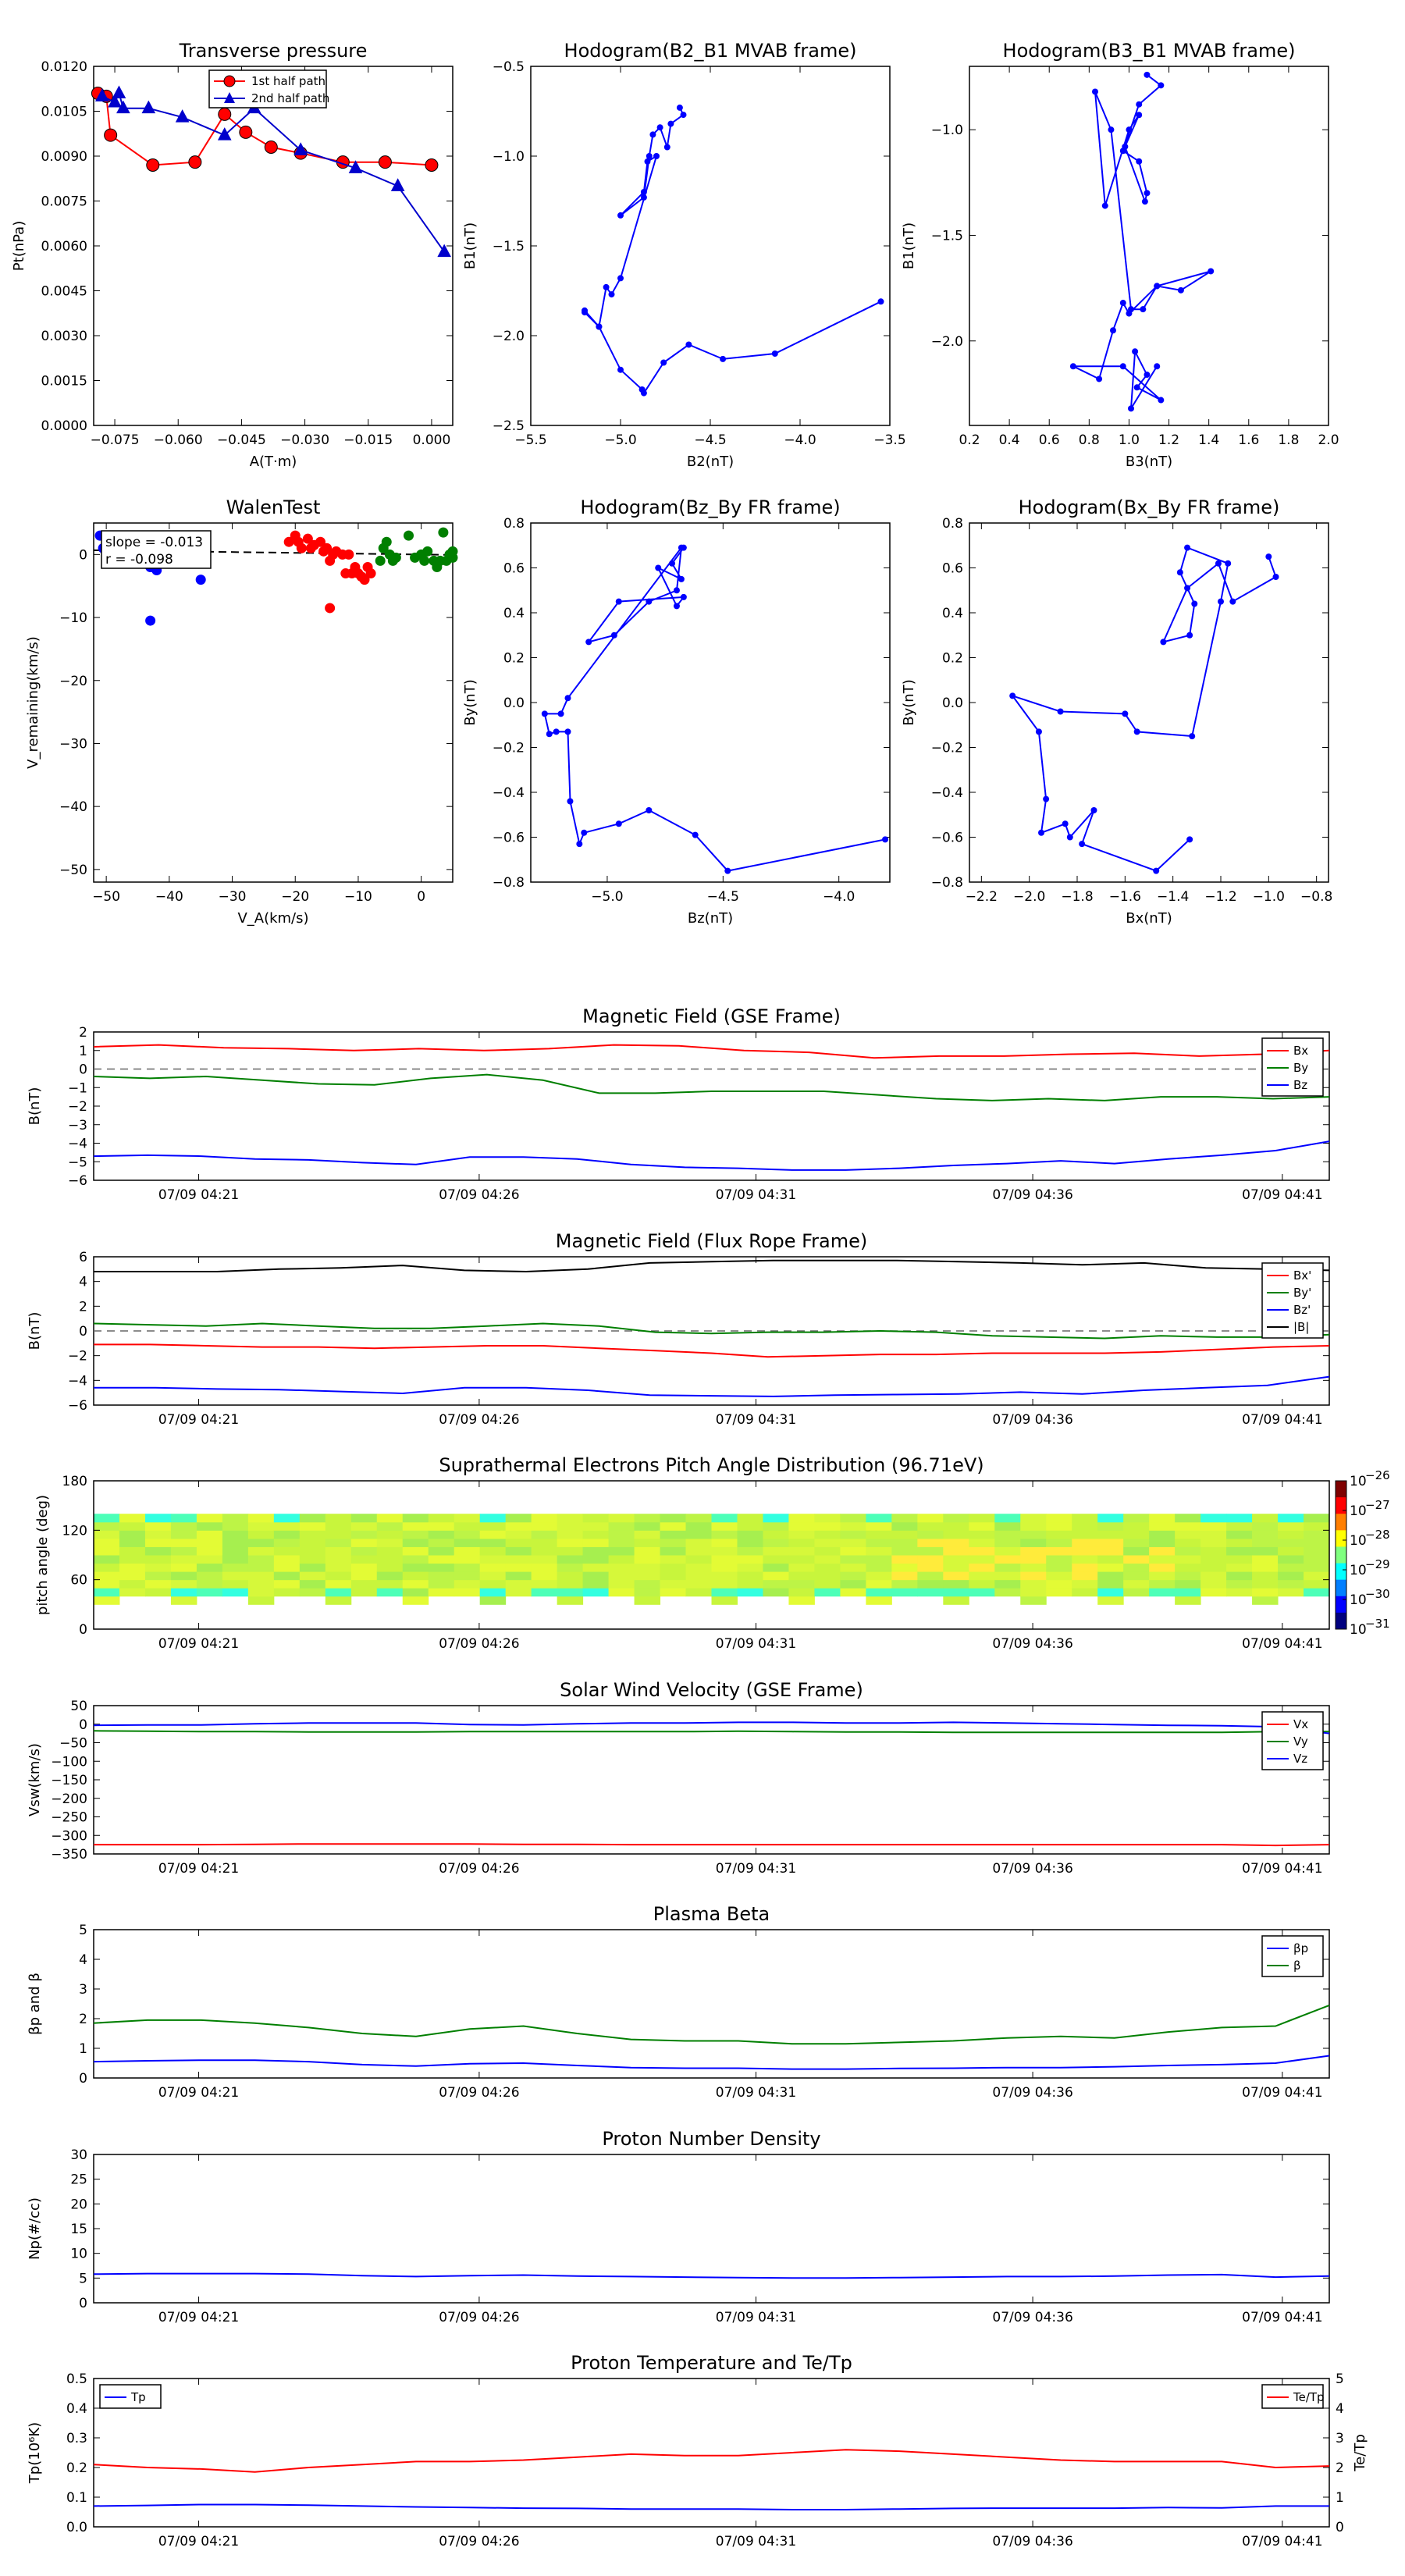 This screenshot has width=1405, height=2576. I want to click on sw-ytick-label: −350, so click(69, 1855).